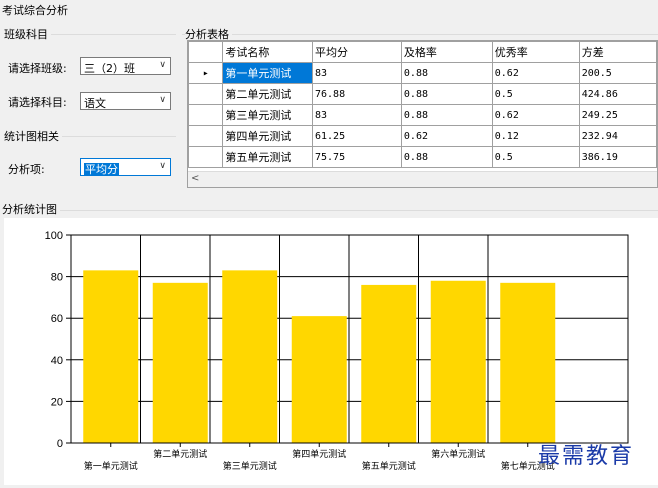 The height and width of the screenshot is (488, 658). Describe the element at coordinates (357, 52) in the screenshot. I see `column-header: 平均分` at that location.